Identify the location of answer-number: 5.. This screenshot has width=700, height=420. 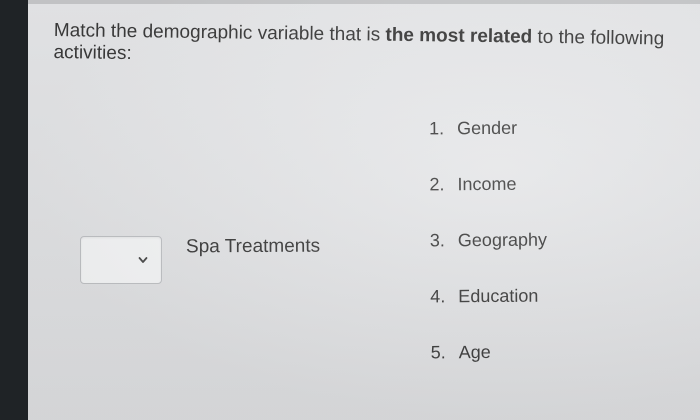
(438, 352).